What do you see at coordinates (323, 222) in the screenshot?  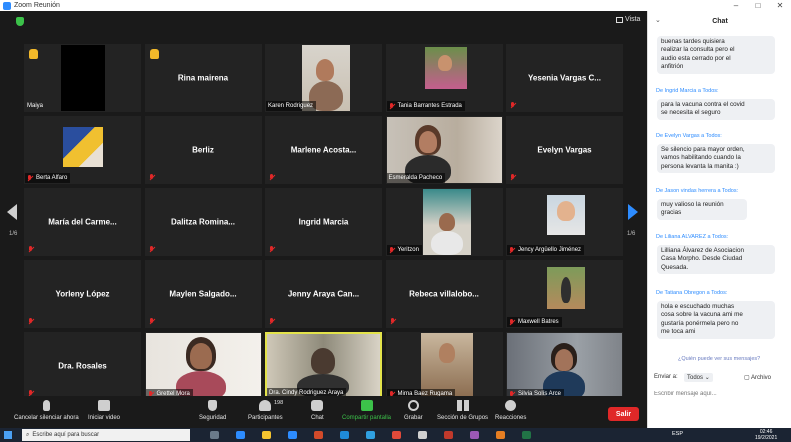 I see `participant-tile: Ingrid Marcia` at bounding box center [323, 222].